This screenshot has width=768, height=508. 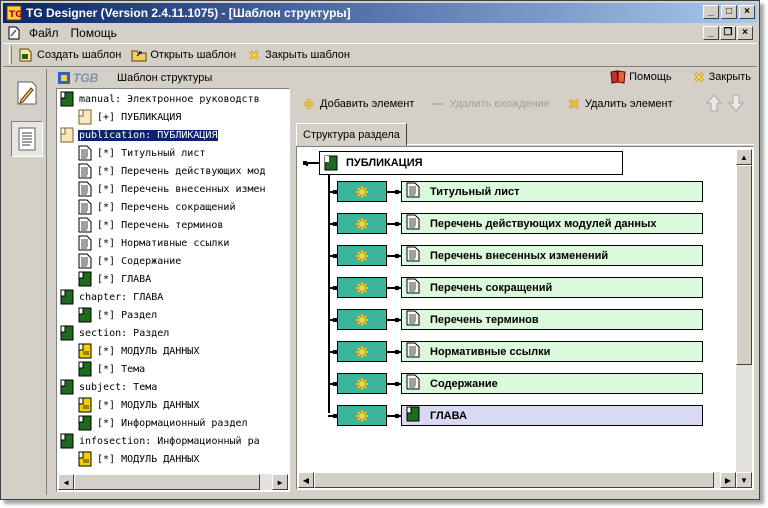 I want to click on tree-item: [+] ПУБЛИКАЦИЯ, so click(x=130, y=117).